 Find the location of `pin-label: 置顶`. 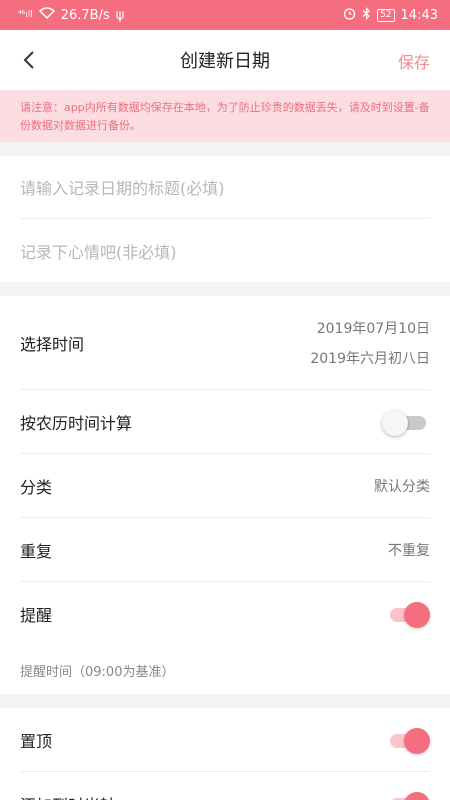

pin-label: 置顶 is located at coordinates (36, 741).